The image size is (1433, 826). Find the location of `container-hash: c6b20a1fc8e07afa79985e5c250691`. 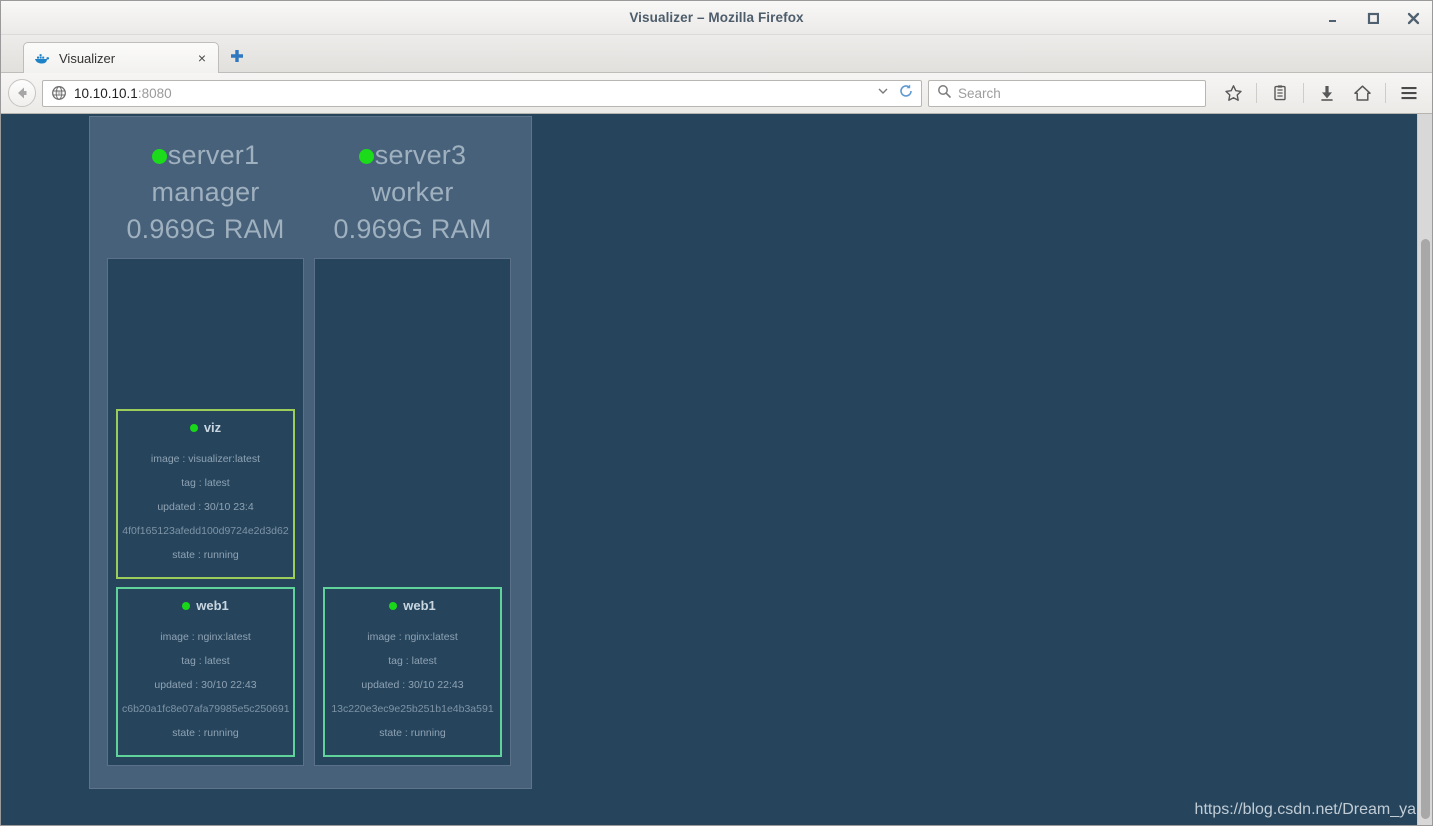

container-hash: c6b20a1fc8e07afa79985e5c250691 is located at coordinates (205, 709).